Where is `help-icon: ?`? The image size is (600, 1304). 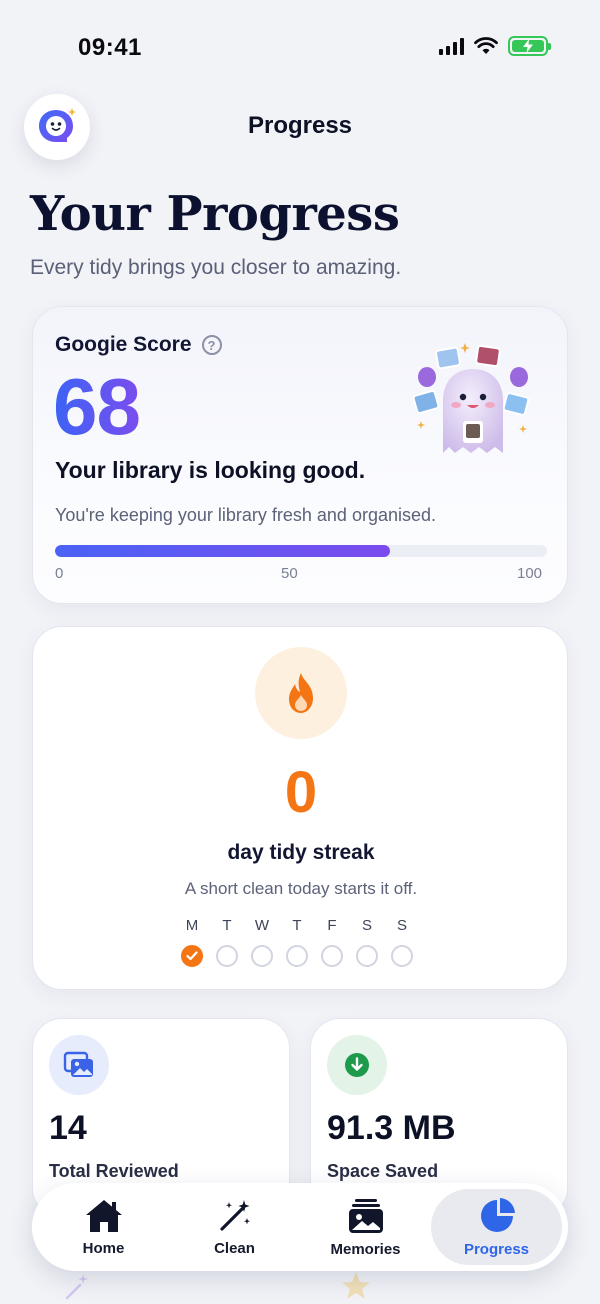 help-icon: ? is located at coordinates (211, 345).